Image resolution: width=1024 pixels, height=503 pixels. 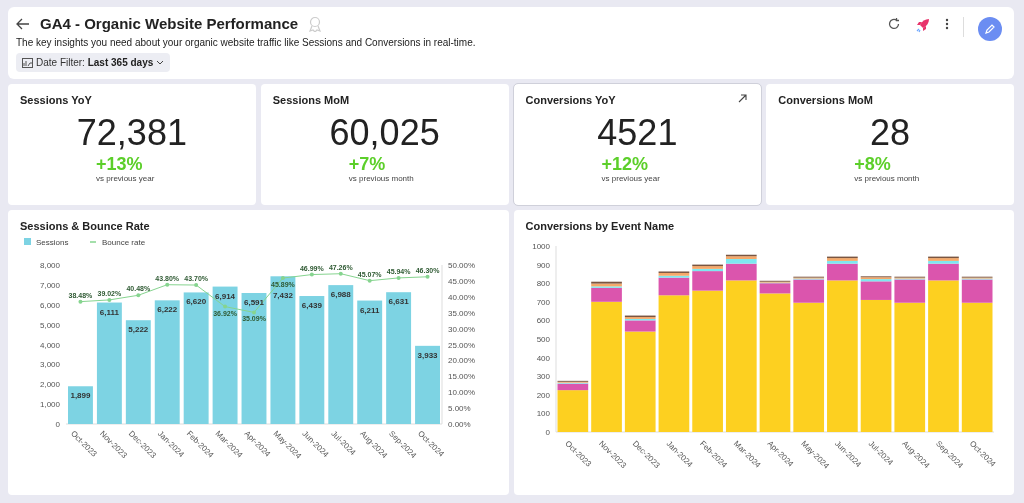 What do you see at coordinates (49, 385) in the screenshot?
I see `axis-label: 2,000` at bounding box center [49, 385].